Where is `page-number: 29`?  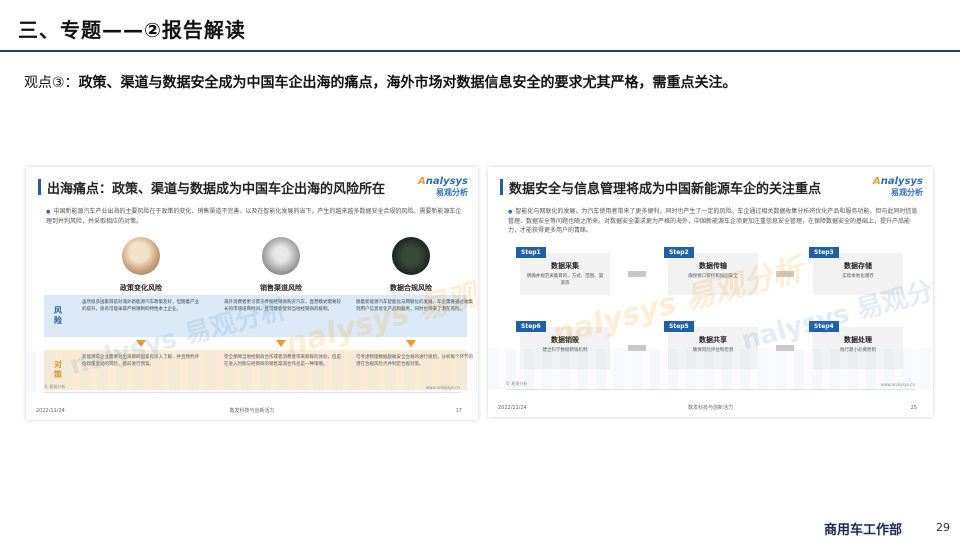 page-number: 29 is located at coordinates (943, 527).